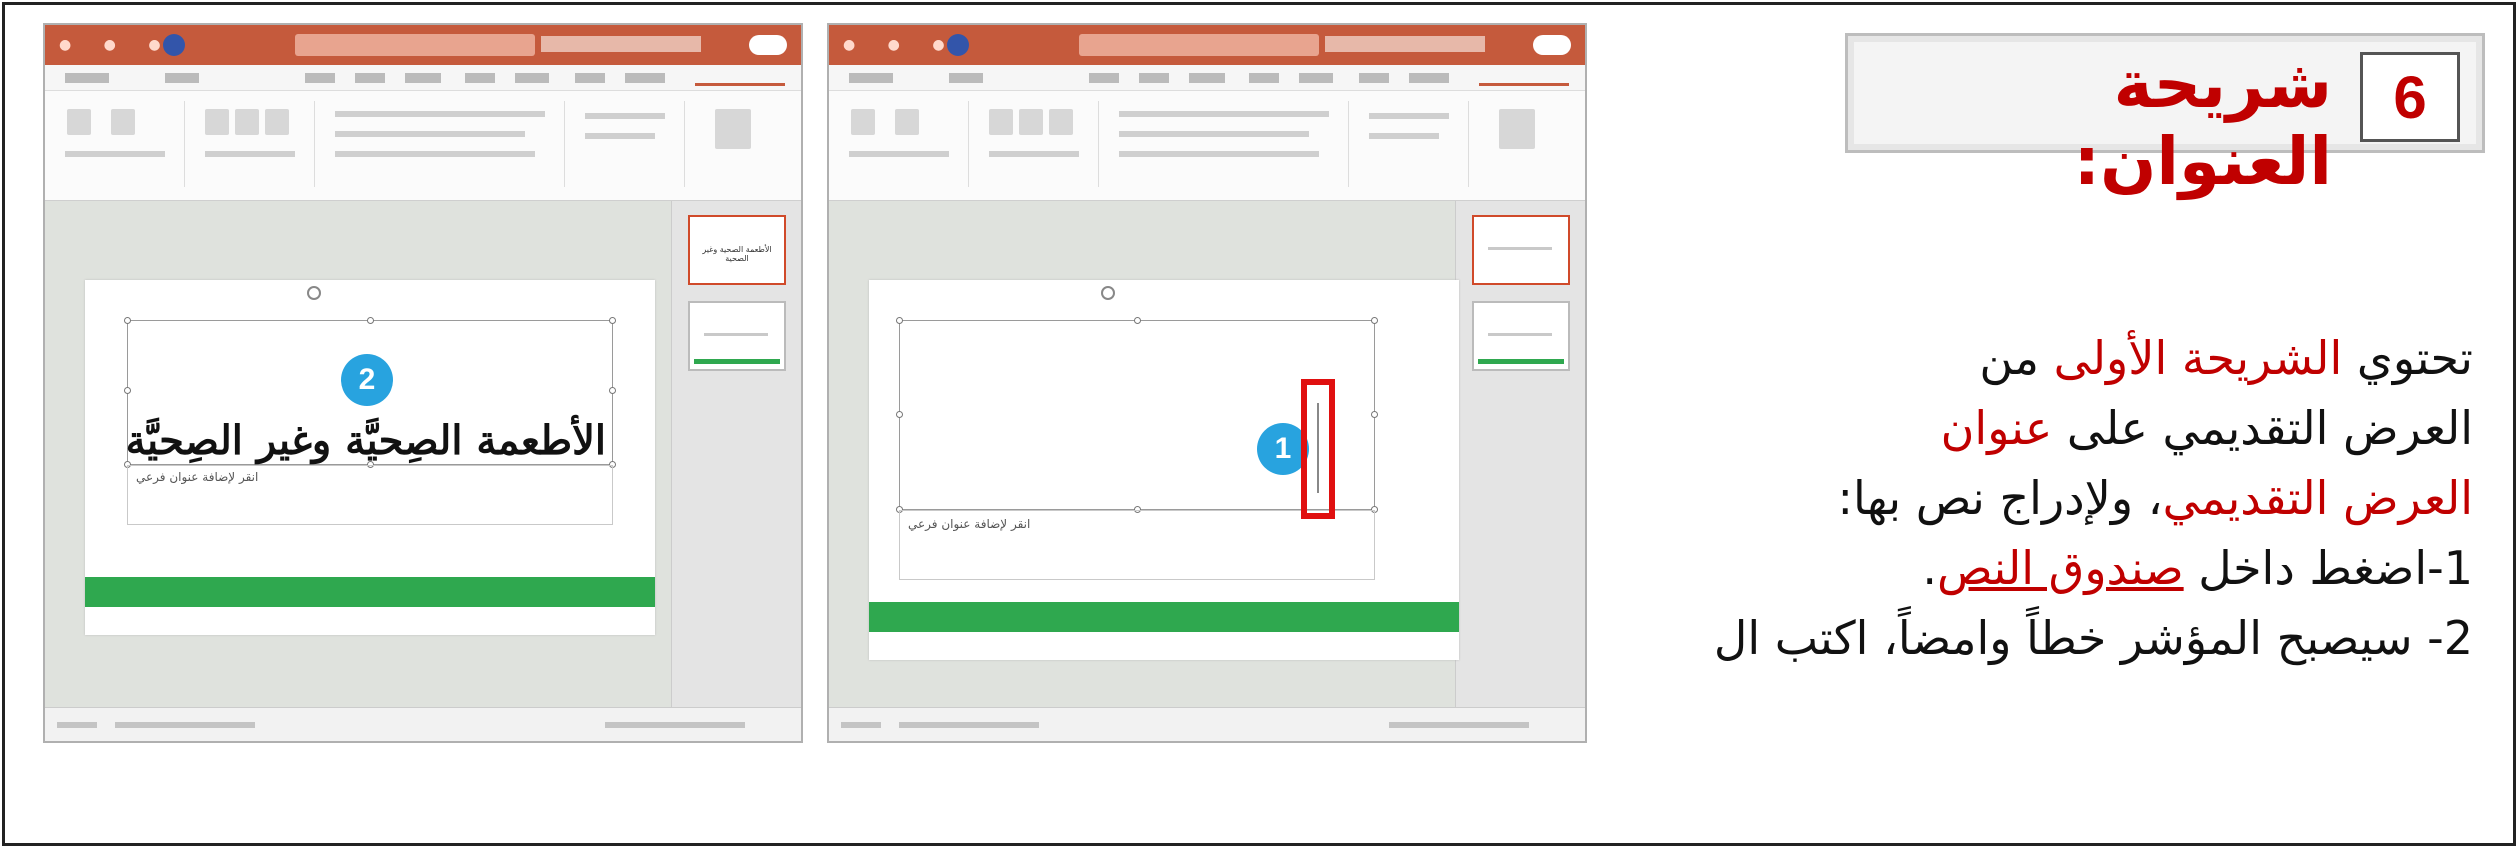 The height and width of the screenshot is (850, 2520). Describe the element at coordinates (2202, 123) in the screenshot. I see `section-title: شريحة العنوان:` at that location.